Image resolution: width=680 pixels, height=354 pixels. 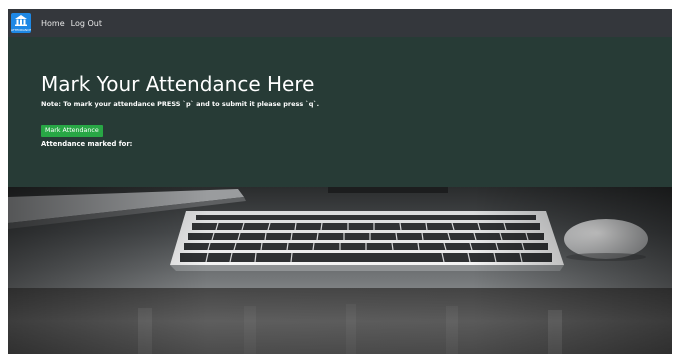 What do you see at coordinates (72, 131) in the screenshot?
I see `mark-attendance-button: Mark Attendance` at bounding box center [72, 131].